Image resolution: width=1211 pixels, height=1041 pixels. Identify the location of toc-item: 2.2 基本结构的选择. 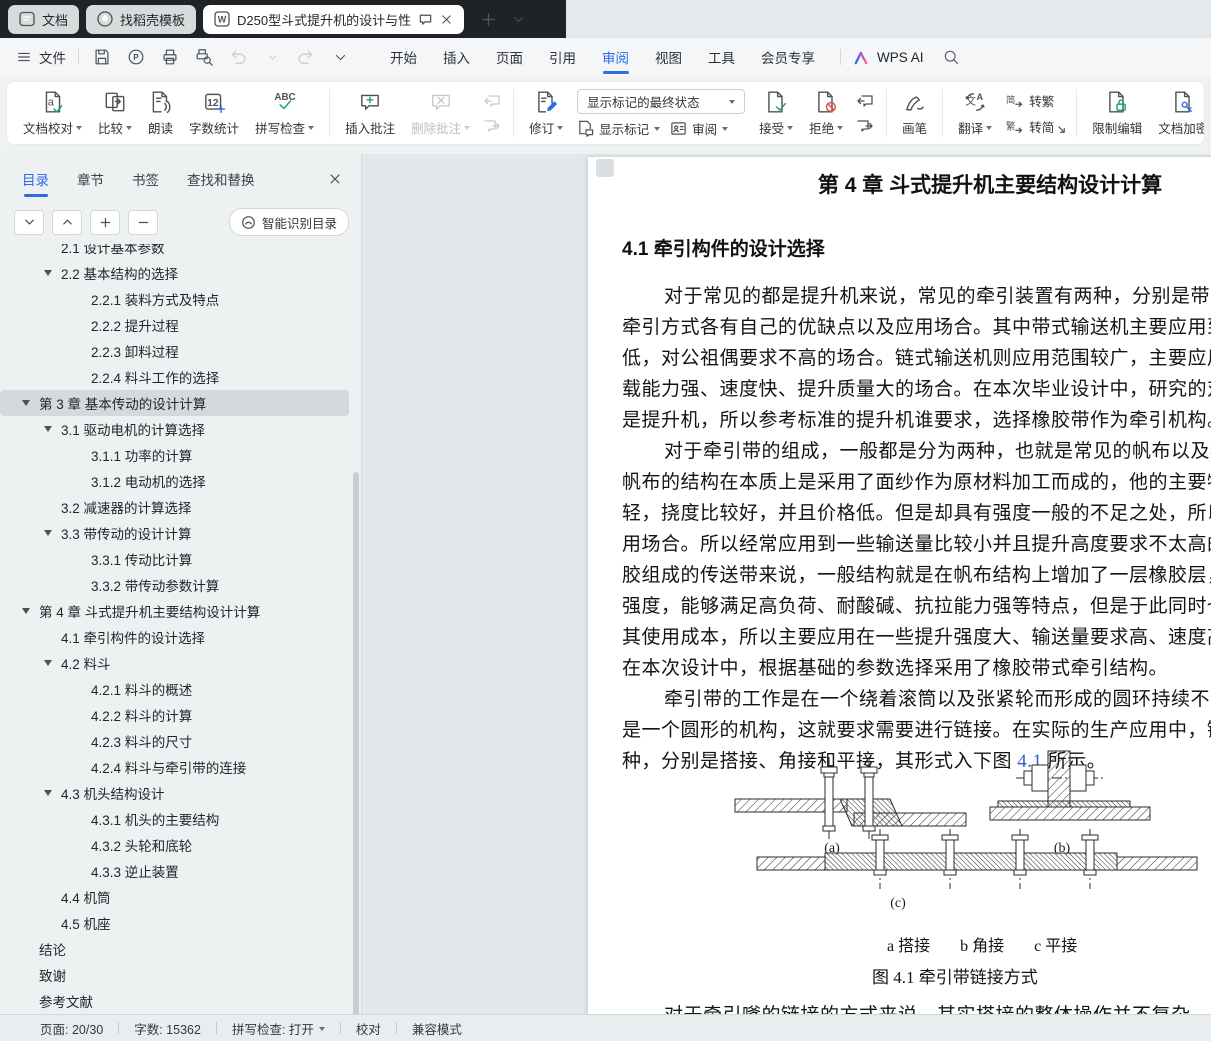
(174, 273).